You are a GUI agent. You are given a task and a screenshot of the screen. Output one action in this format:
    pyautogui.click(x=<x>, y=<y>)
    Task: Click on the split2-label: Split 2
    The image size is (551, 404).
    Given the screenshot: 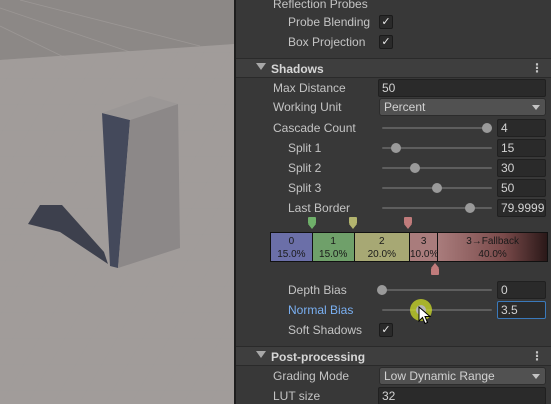 What is the action you would take?
    pyautogui.click(x=305, y=168)
    